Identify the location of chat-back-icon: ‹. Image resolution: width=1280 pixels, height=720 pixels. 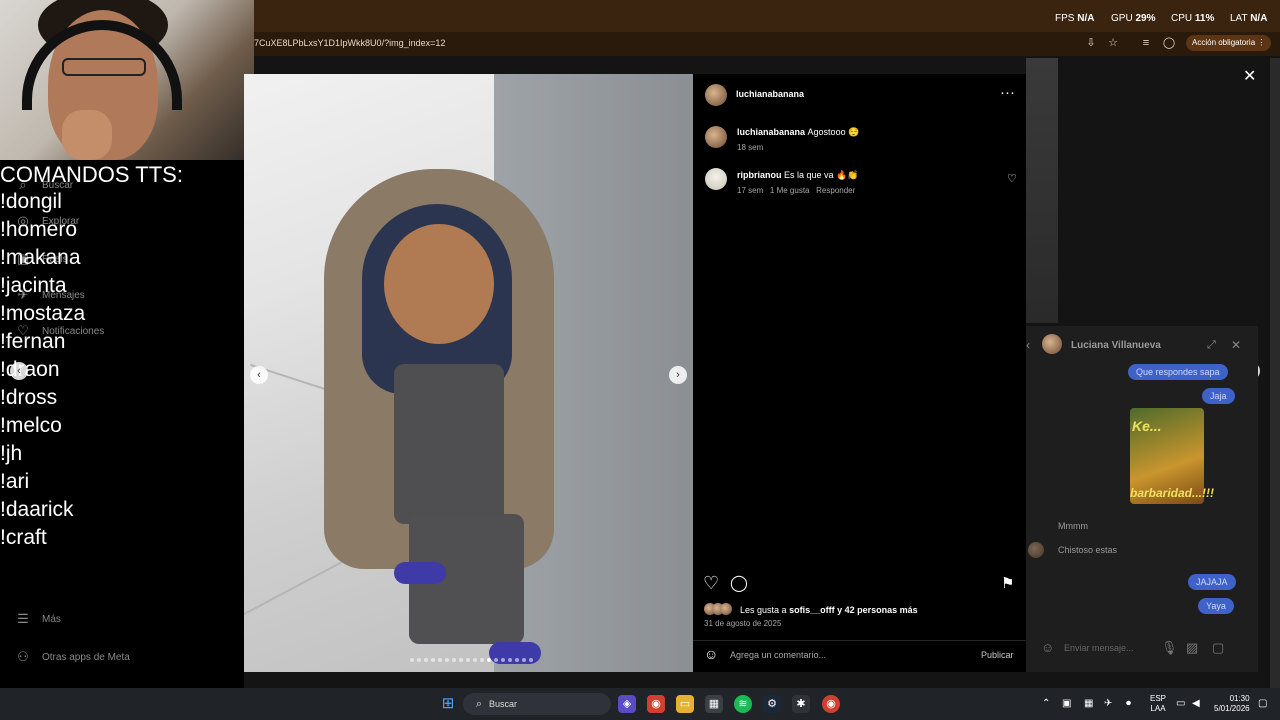
(1028, 345).